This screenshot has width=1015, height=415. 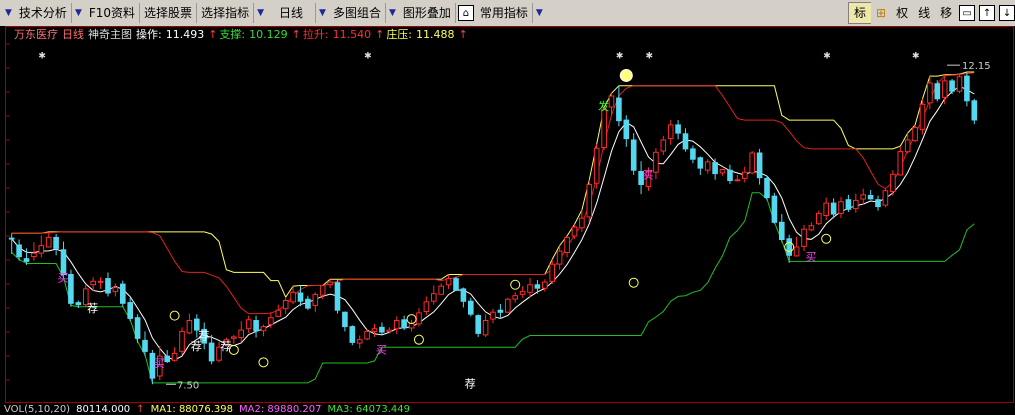 What do you see at coordinates (967, 13) in the screenshot?
I see `window-icon: ▭` at bounding box center [967, 13].